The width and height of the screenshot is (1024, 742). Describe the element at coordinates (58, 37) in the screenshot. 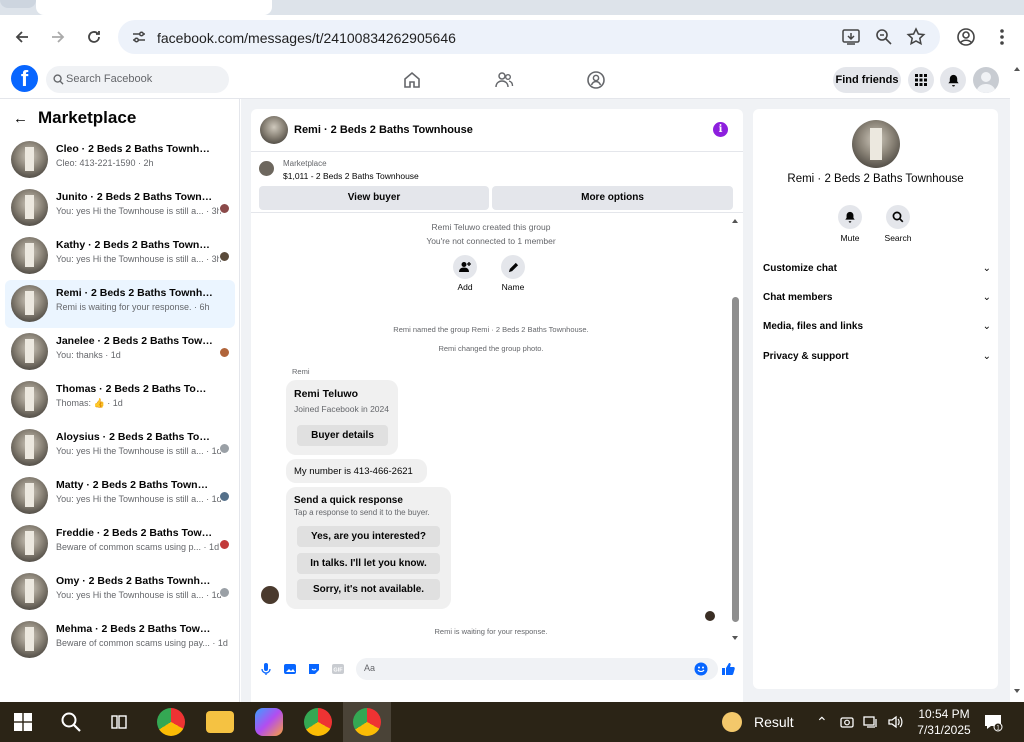

I see `forward-arrow-icon` at that location.